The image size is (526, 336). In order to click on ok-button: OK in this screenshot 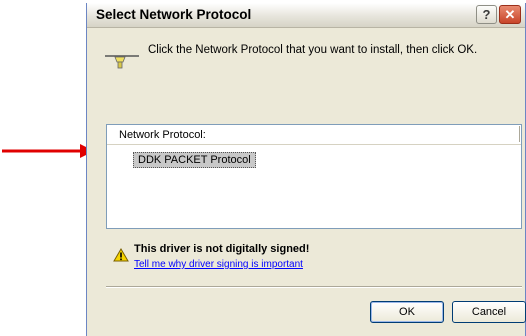, I will do `click(407, 312)`.